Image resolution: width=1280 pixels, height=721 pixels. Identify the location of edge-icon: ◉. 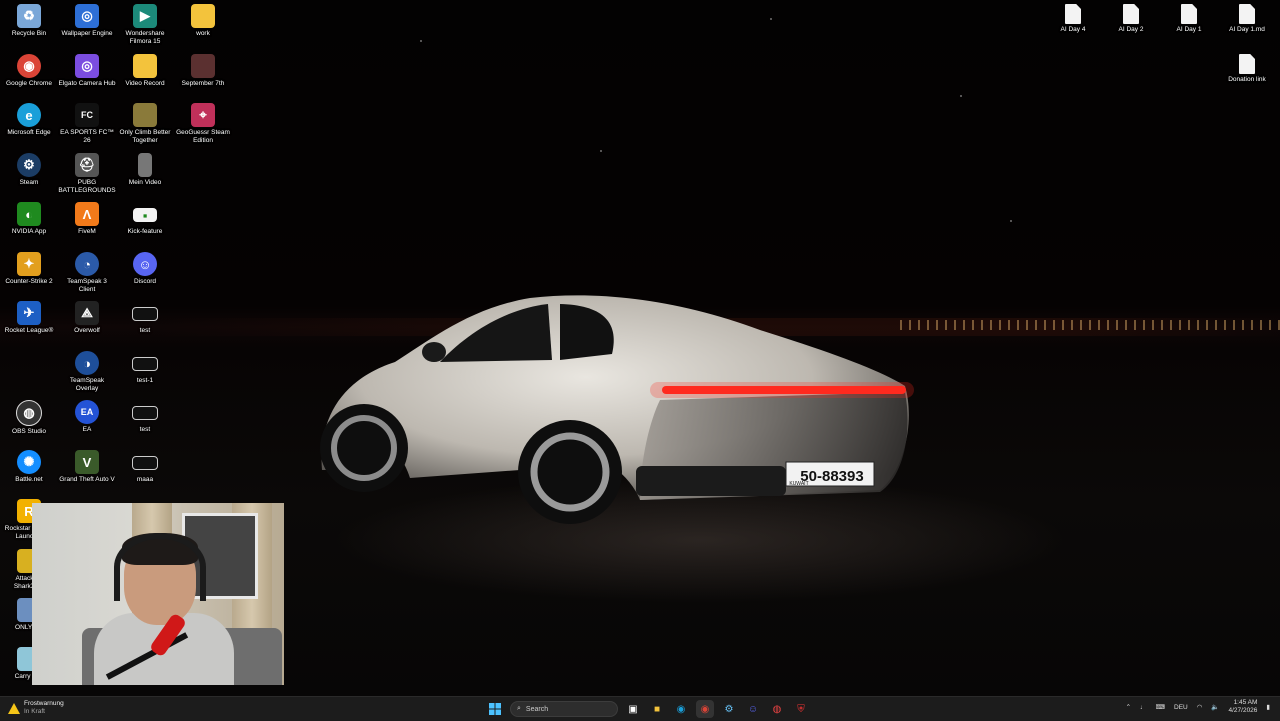
(681, 709).